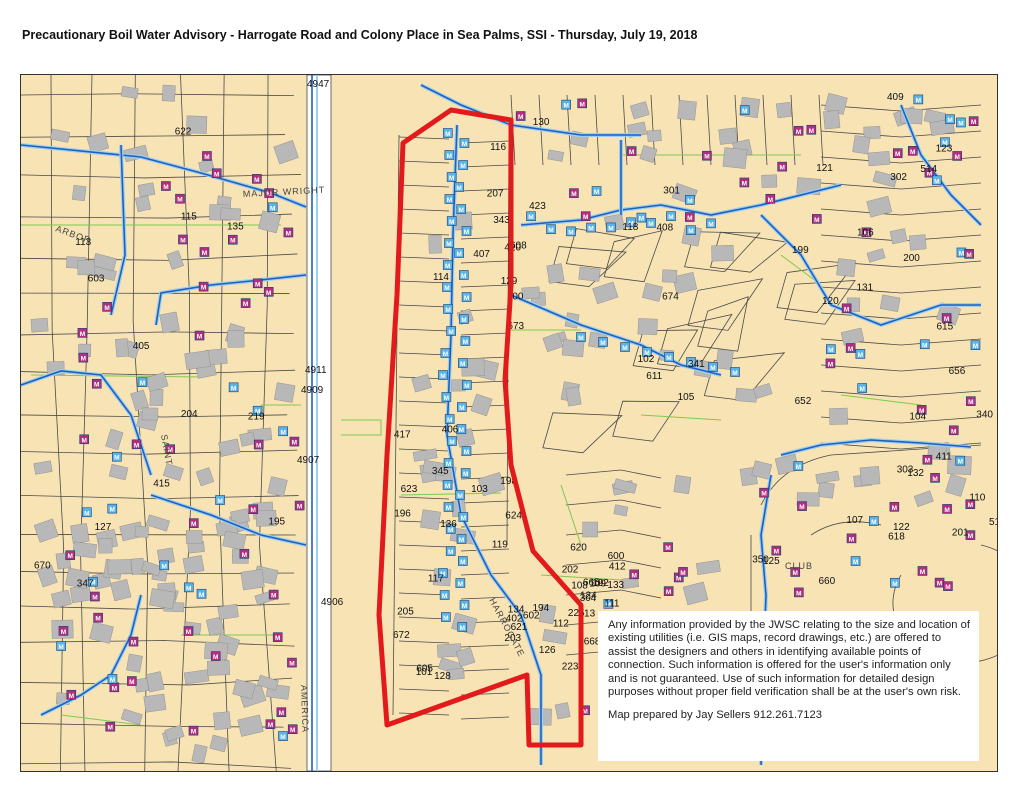 This screenshot has height=791, width=1024. I want to click on street-label: ARBOR, so click(73, 234).